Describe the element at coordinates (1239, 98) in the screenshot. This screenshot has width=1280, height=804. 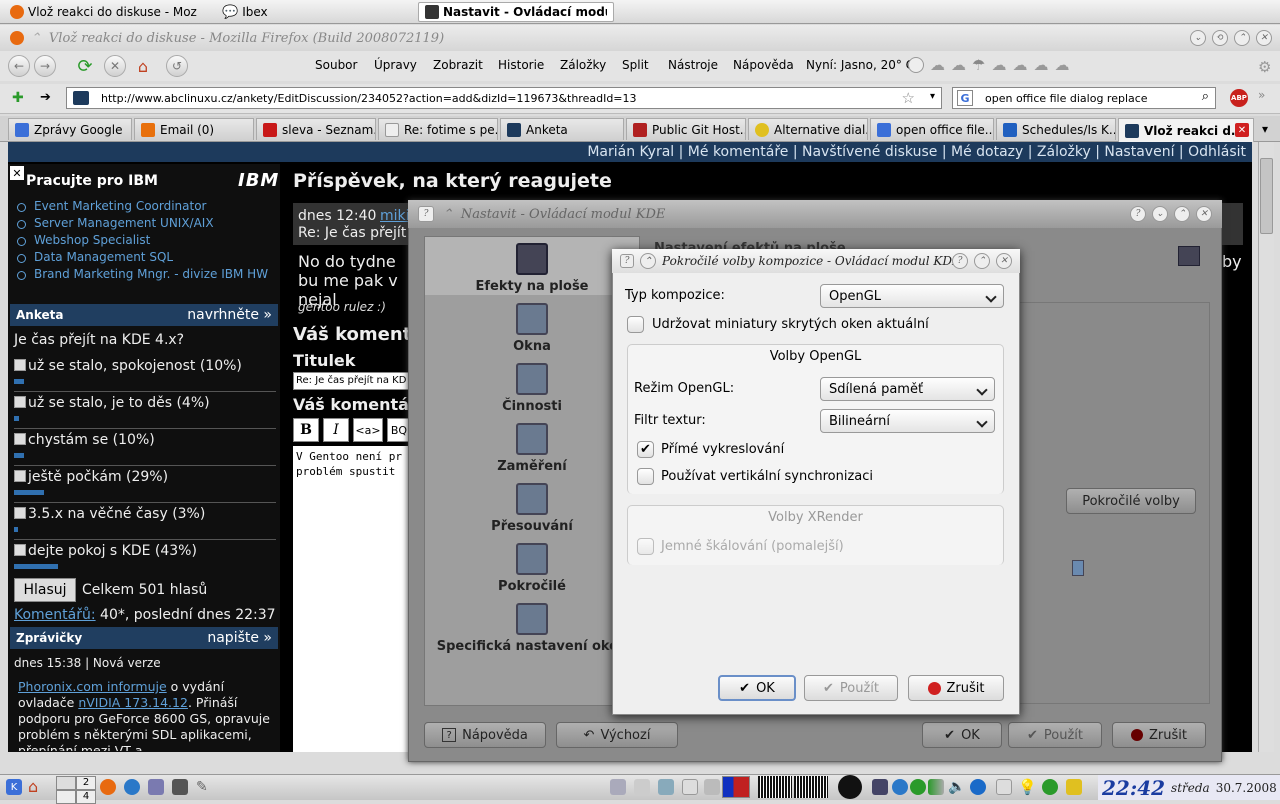
I see `adblock-icon: ABP` at that location.